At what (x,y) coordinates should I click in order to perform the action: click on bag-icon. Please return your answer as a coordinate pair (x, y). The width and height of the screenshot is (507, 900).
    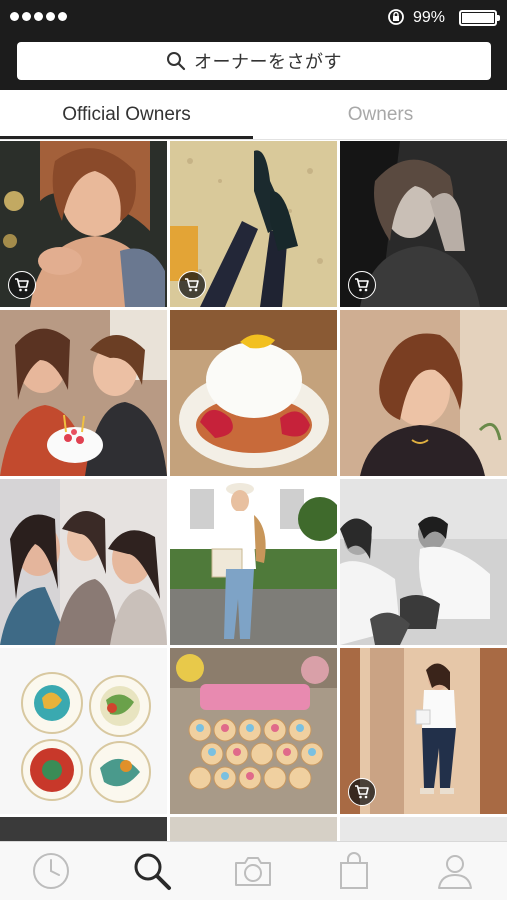
    Looking at the image, I should click on (354, 870).